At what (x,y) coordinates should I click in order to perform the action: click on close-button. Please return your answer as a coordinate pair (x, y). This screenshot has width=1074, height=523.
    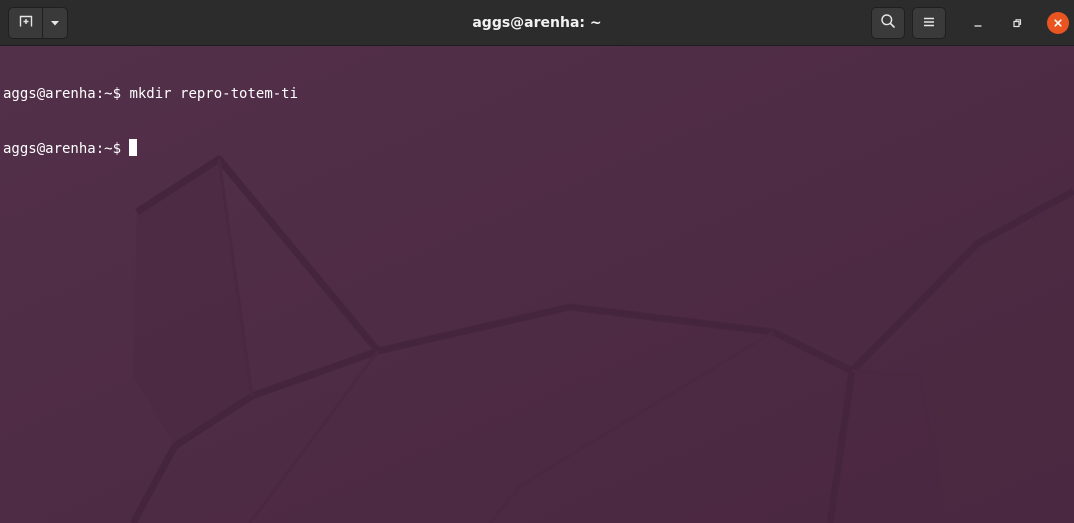
    Looking at the image, I should click on (1058, 23).